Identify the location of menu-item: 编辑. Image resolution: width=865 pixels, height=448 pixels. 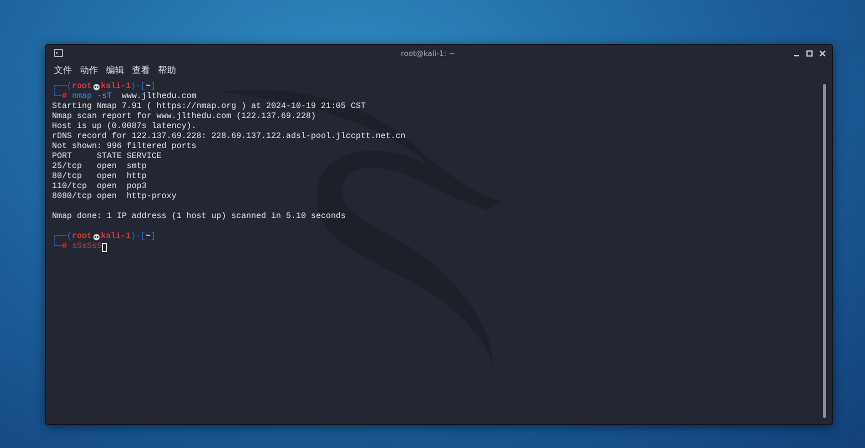
(115, 70).